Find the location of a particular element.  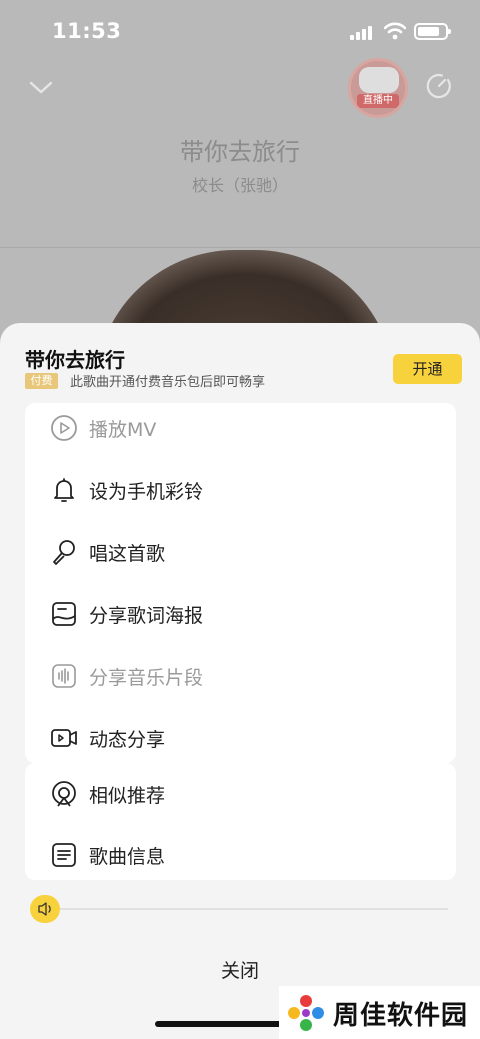

player-artist: 校长（张驰） is located at coordinates (239, 185).